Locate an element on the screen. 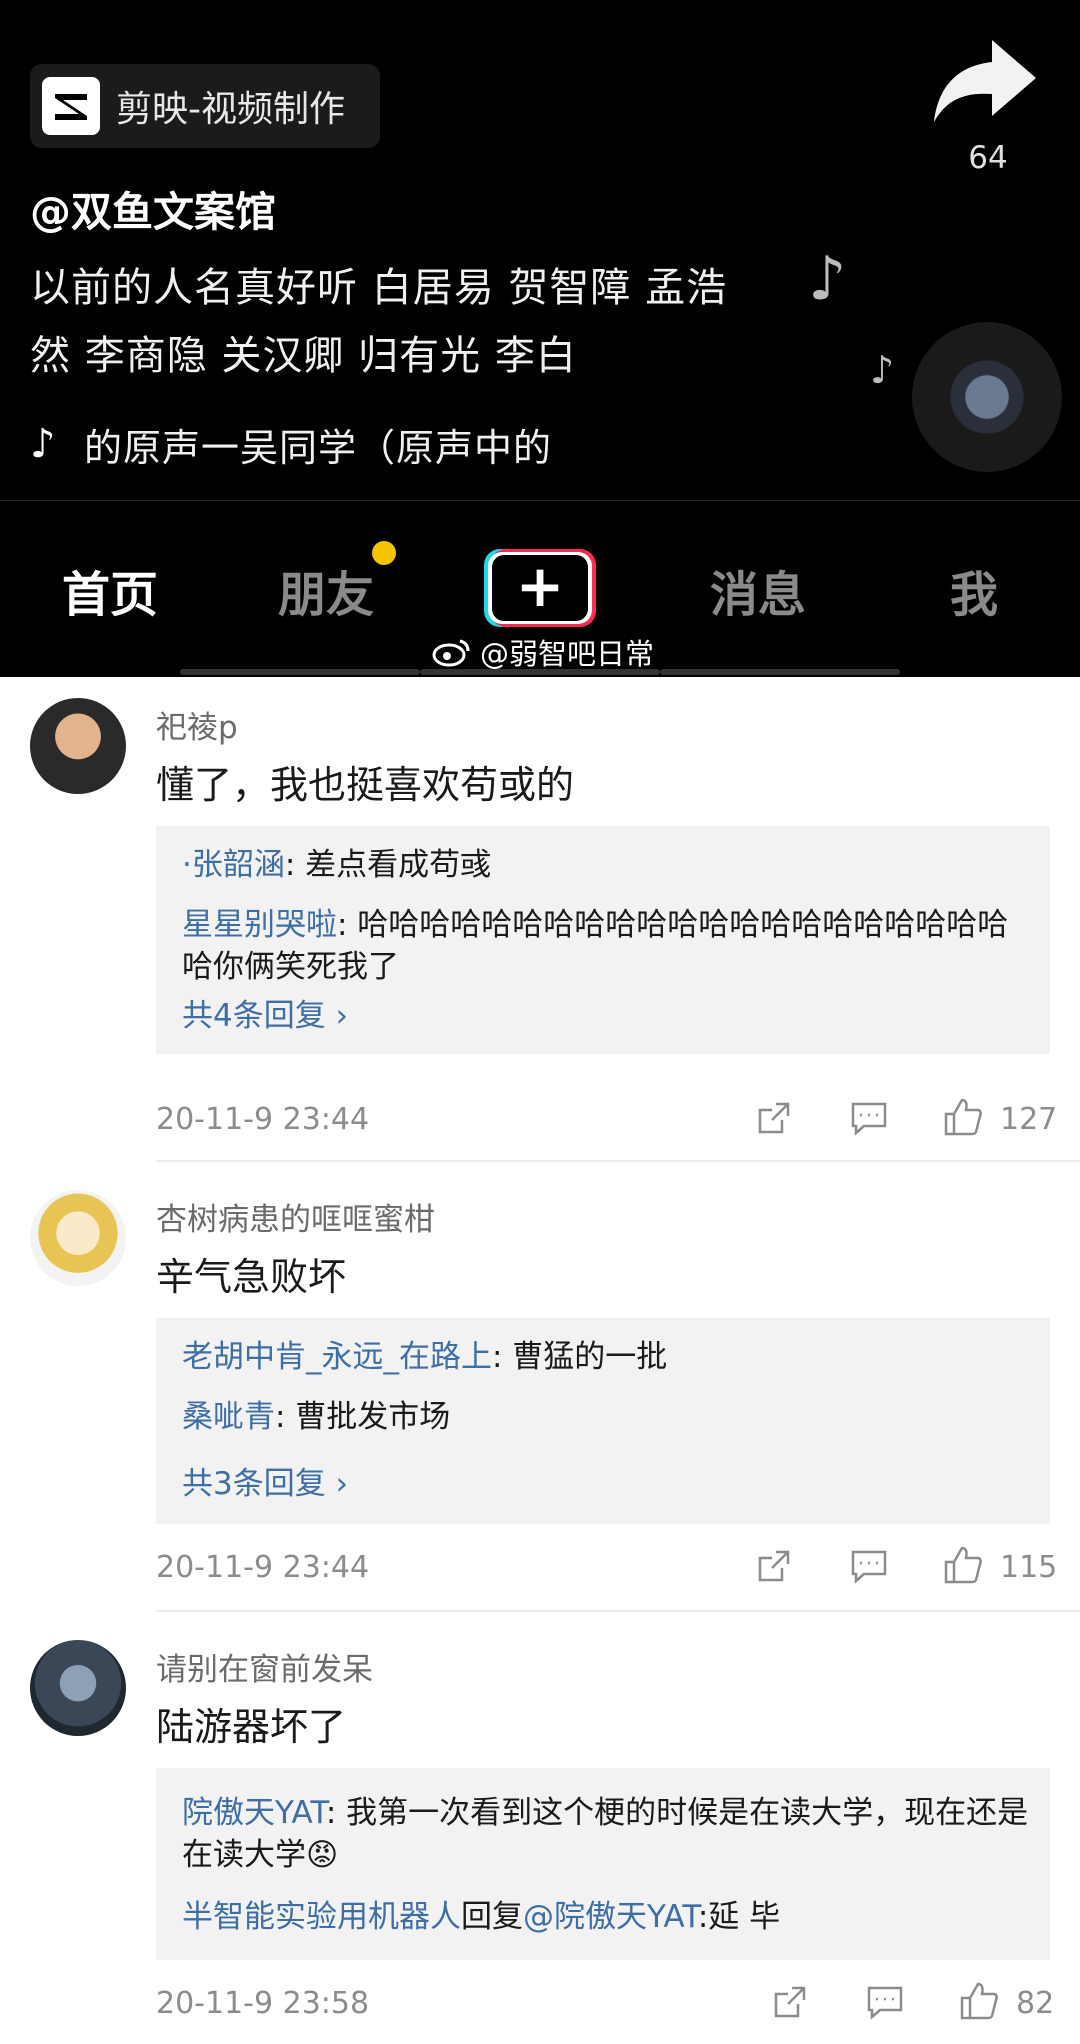 The width and height of the screenshot is (1080, 2044). music-disc is located at coordinates (987, 397).